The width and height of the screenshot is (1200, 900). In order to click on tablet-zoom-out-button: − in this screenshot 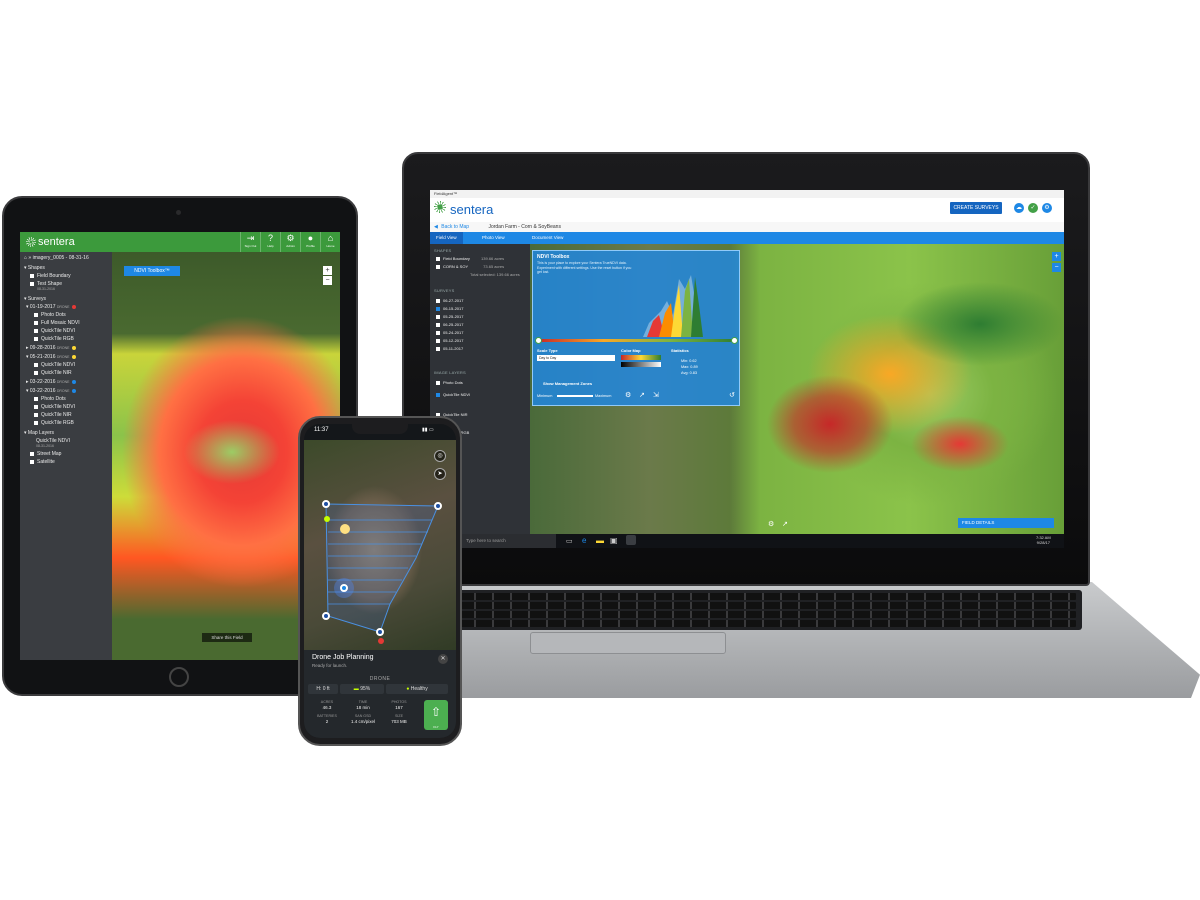, I will do `click(327, 280)`.